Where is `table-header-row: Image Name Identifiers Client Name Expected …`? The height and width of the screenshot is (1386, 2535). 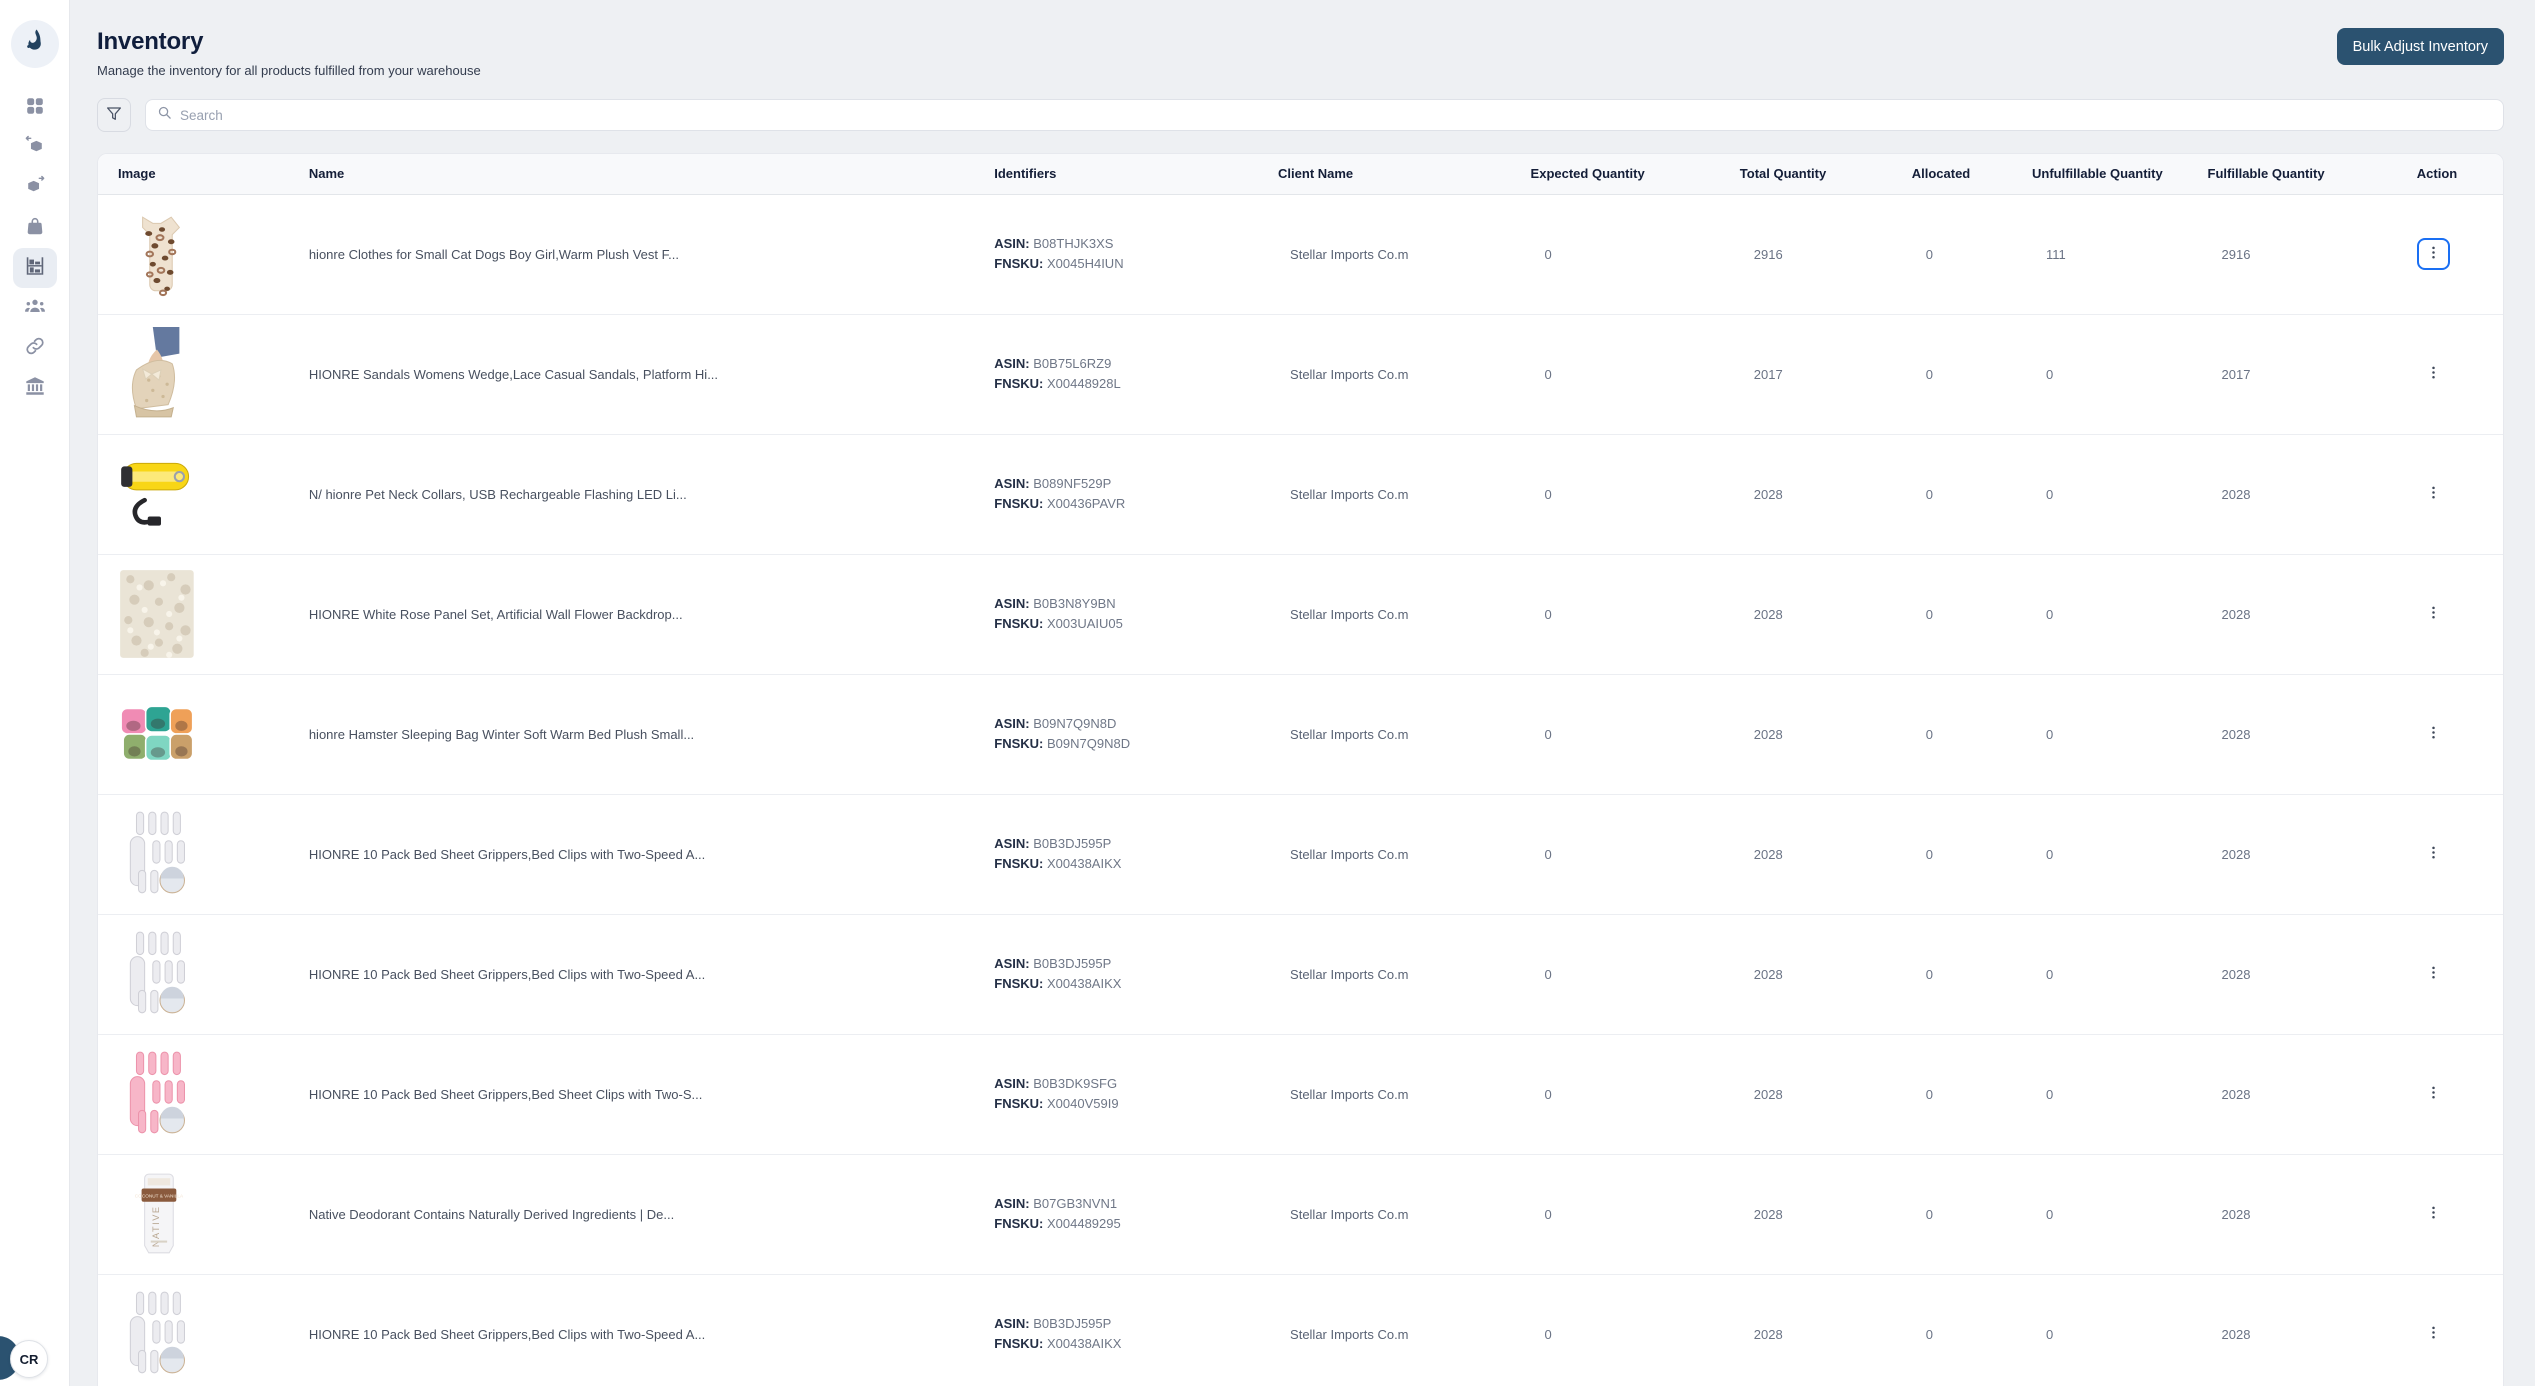 table-header-row: Image Name Identifiers Client Name Expected … is located at coordinates (1300, 174).